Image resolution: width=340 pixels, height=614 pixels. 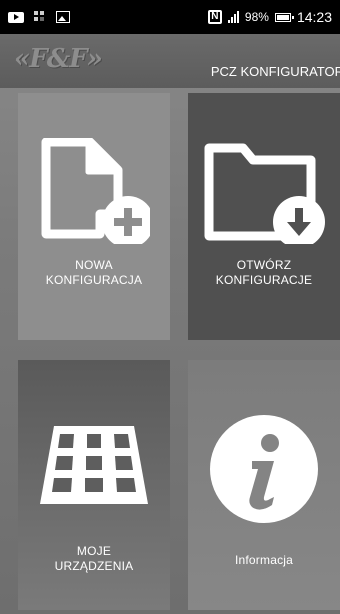 What do you see at coordinates (233, 17) in the screenshot?
I see `signal-icon` at bounding box center [233, 17].